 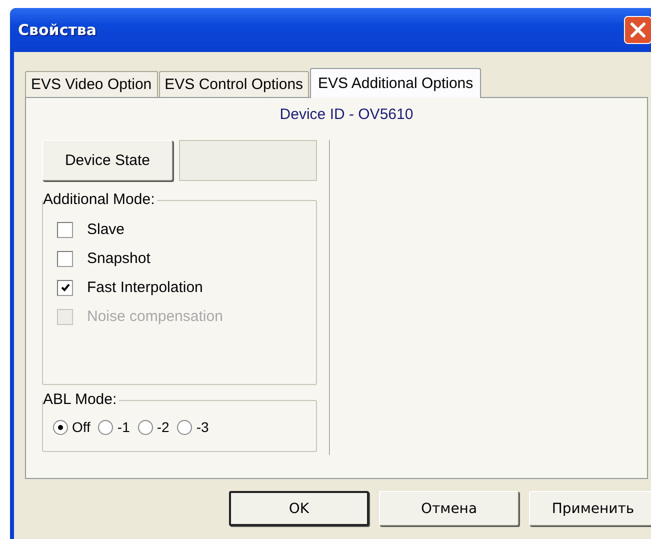 I want to click on radio-label: Off, so click(x=81, y=427).